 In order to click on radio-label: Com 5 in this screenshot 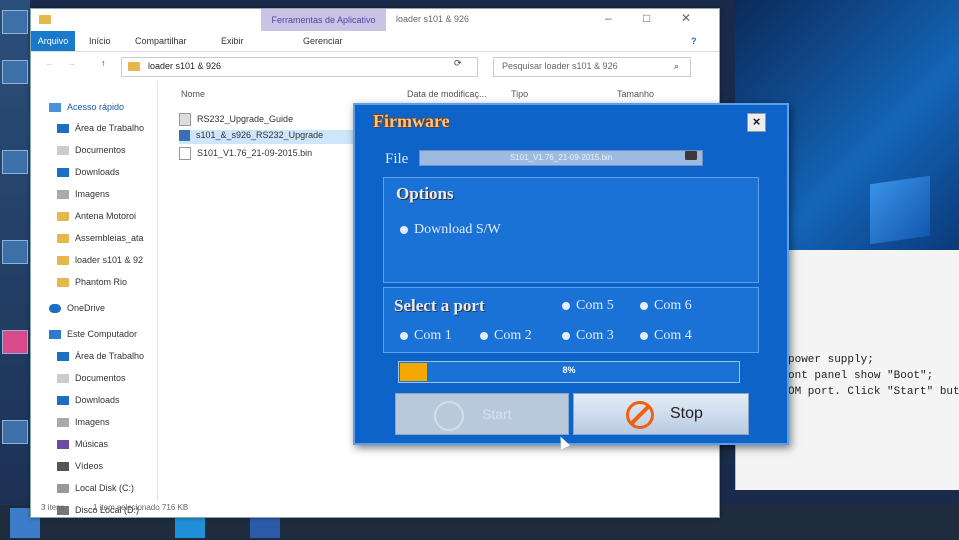, I will do `click(595, 305)`.